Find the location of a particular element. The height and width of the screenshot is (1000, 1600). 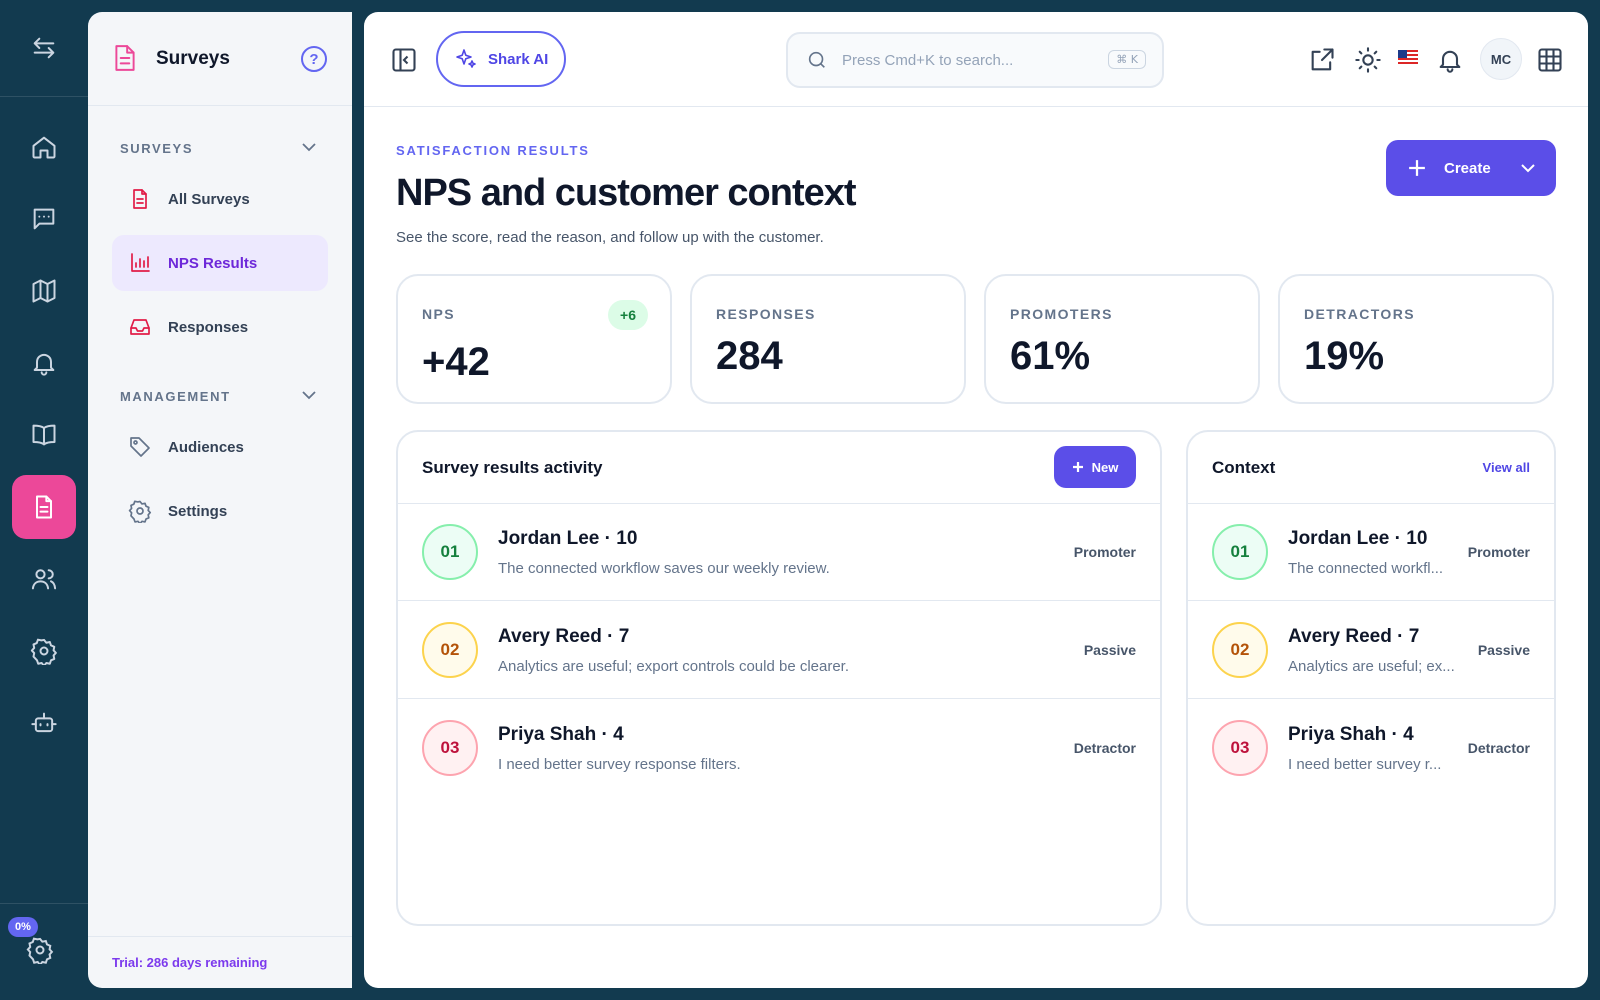

map-icon is located at coordinates (44, 291).